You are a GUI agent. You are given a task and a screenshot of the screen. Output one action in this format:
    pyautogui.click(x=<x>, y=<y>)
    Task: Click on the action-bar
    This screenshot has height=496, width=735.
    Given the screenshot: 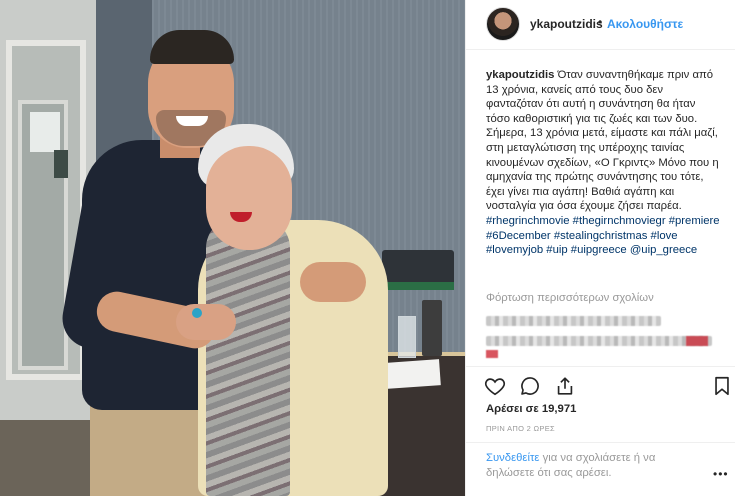 What is the action you would take?
    pyautogui.click(x=600, y=382)
    